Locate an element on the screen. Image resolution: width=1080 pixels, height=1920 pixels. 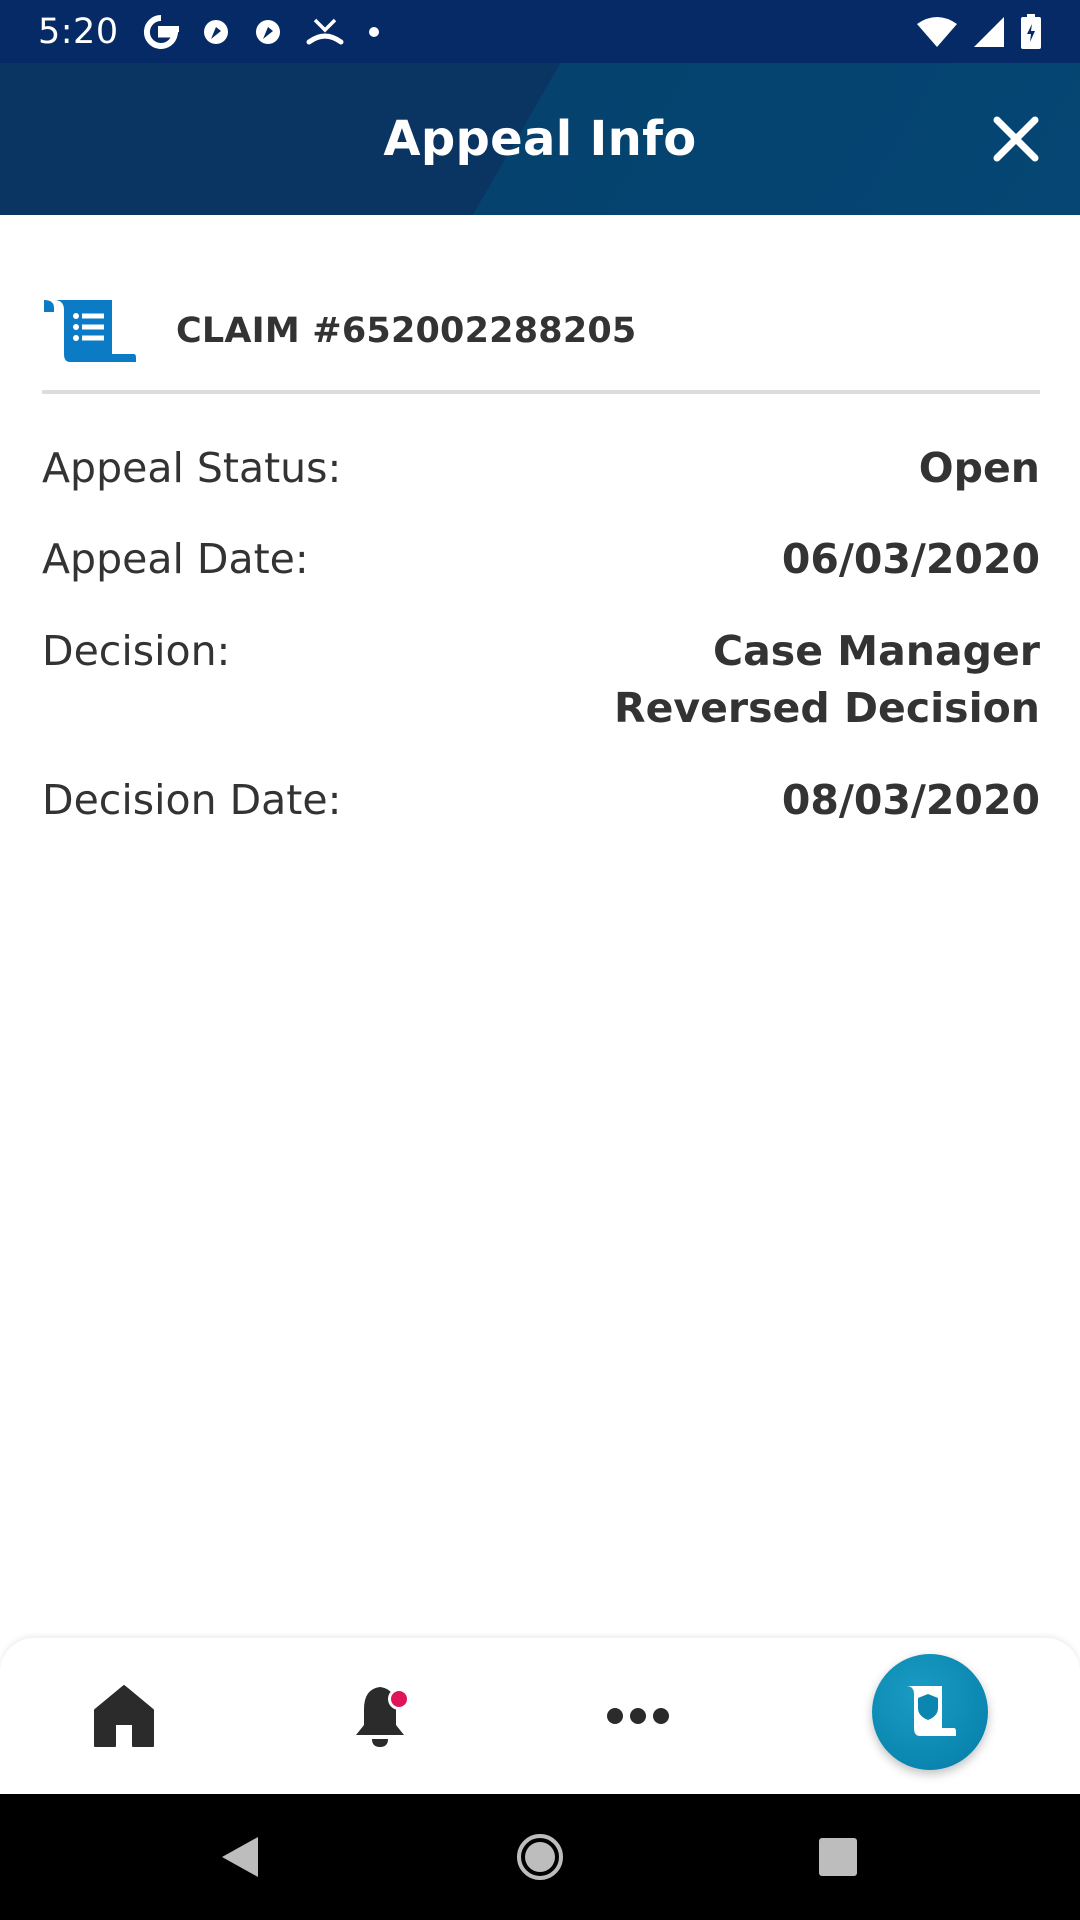
decision-date-value: 08/03/2020 is located at coordinates (910, 799).